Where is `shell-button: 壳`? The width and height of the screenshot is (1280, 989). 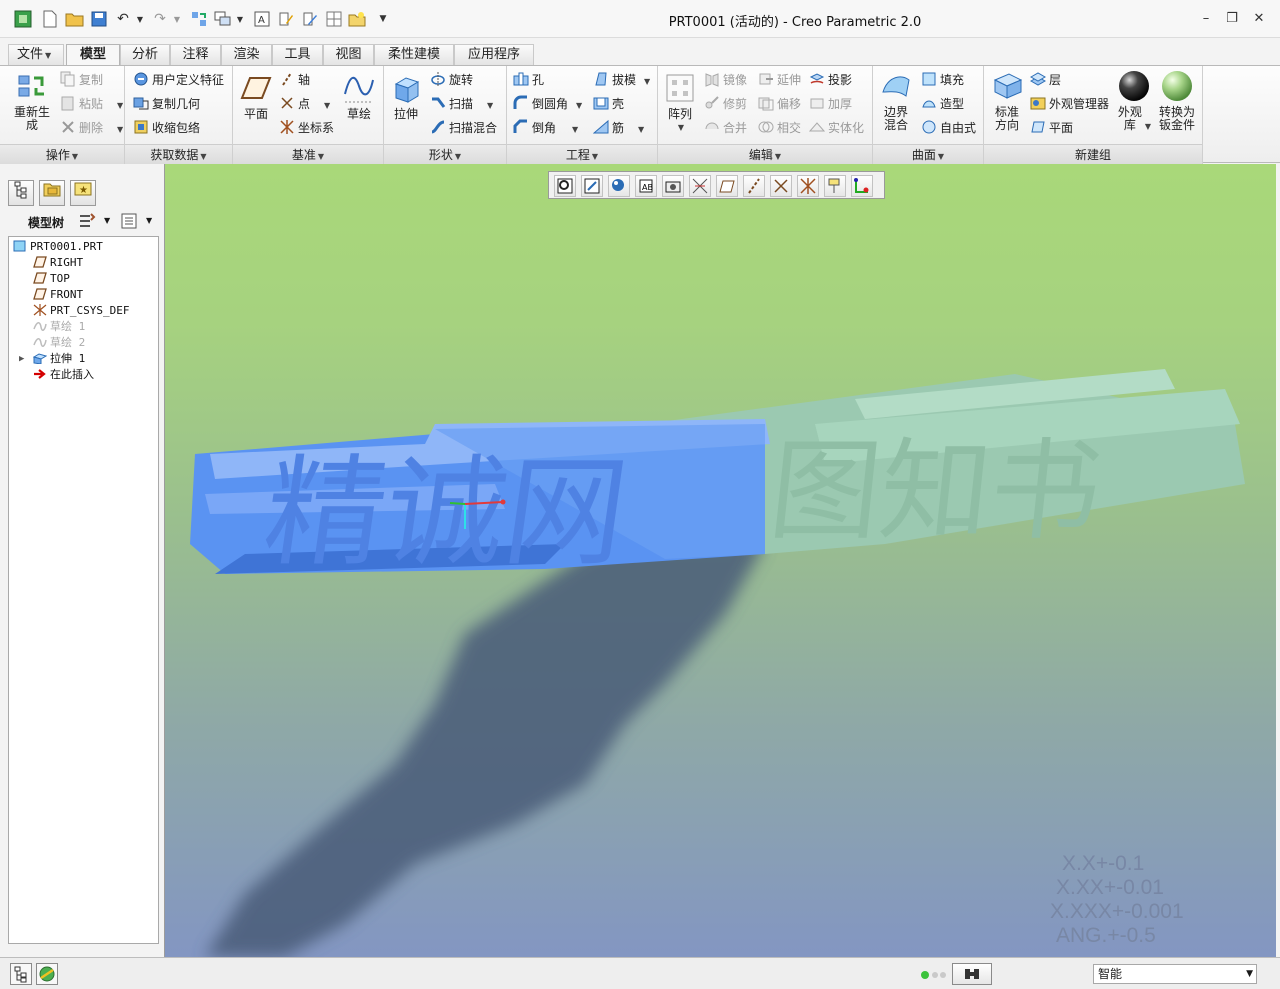 shell-button: 壳 is located at coordinates (608, 104).